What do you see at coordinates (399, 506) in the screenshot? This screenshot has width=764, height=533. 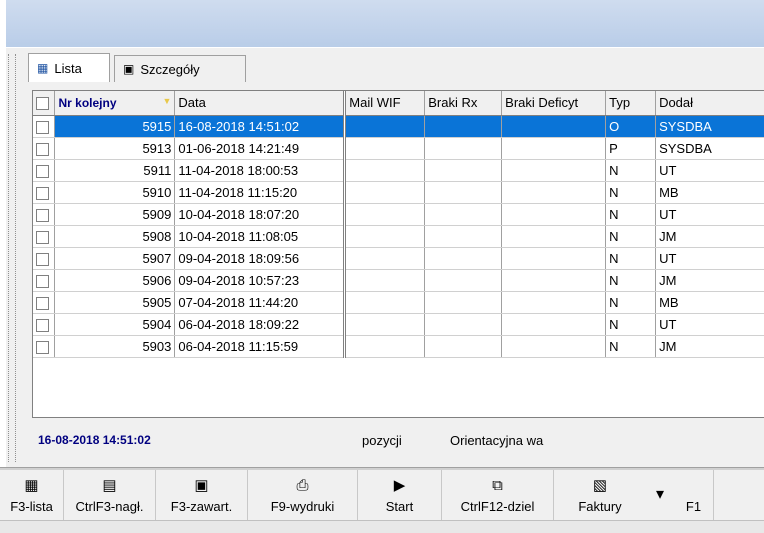 I see `toolbar-button-label: Start` at bounding box center [399, 506].